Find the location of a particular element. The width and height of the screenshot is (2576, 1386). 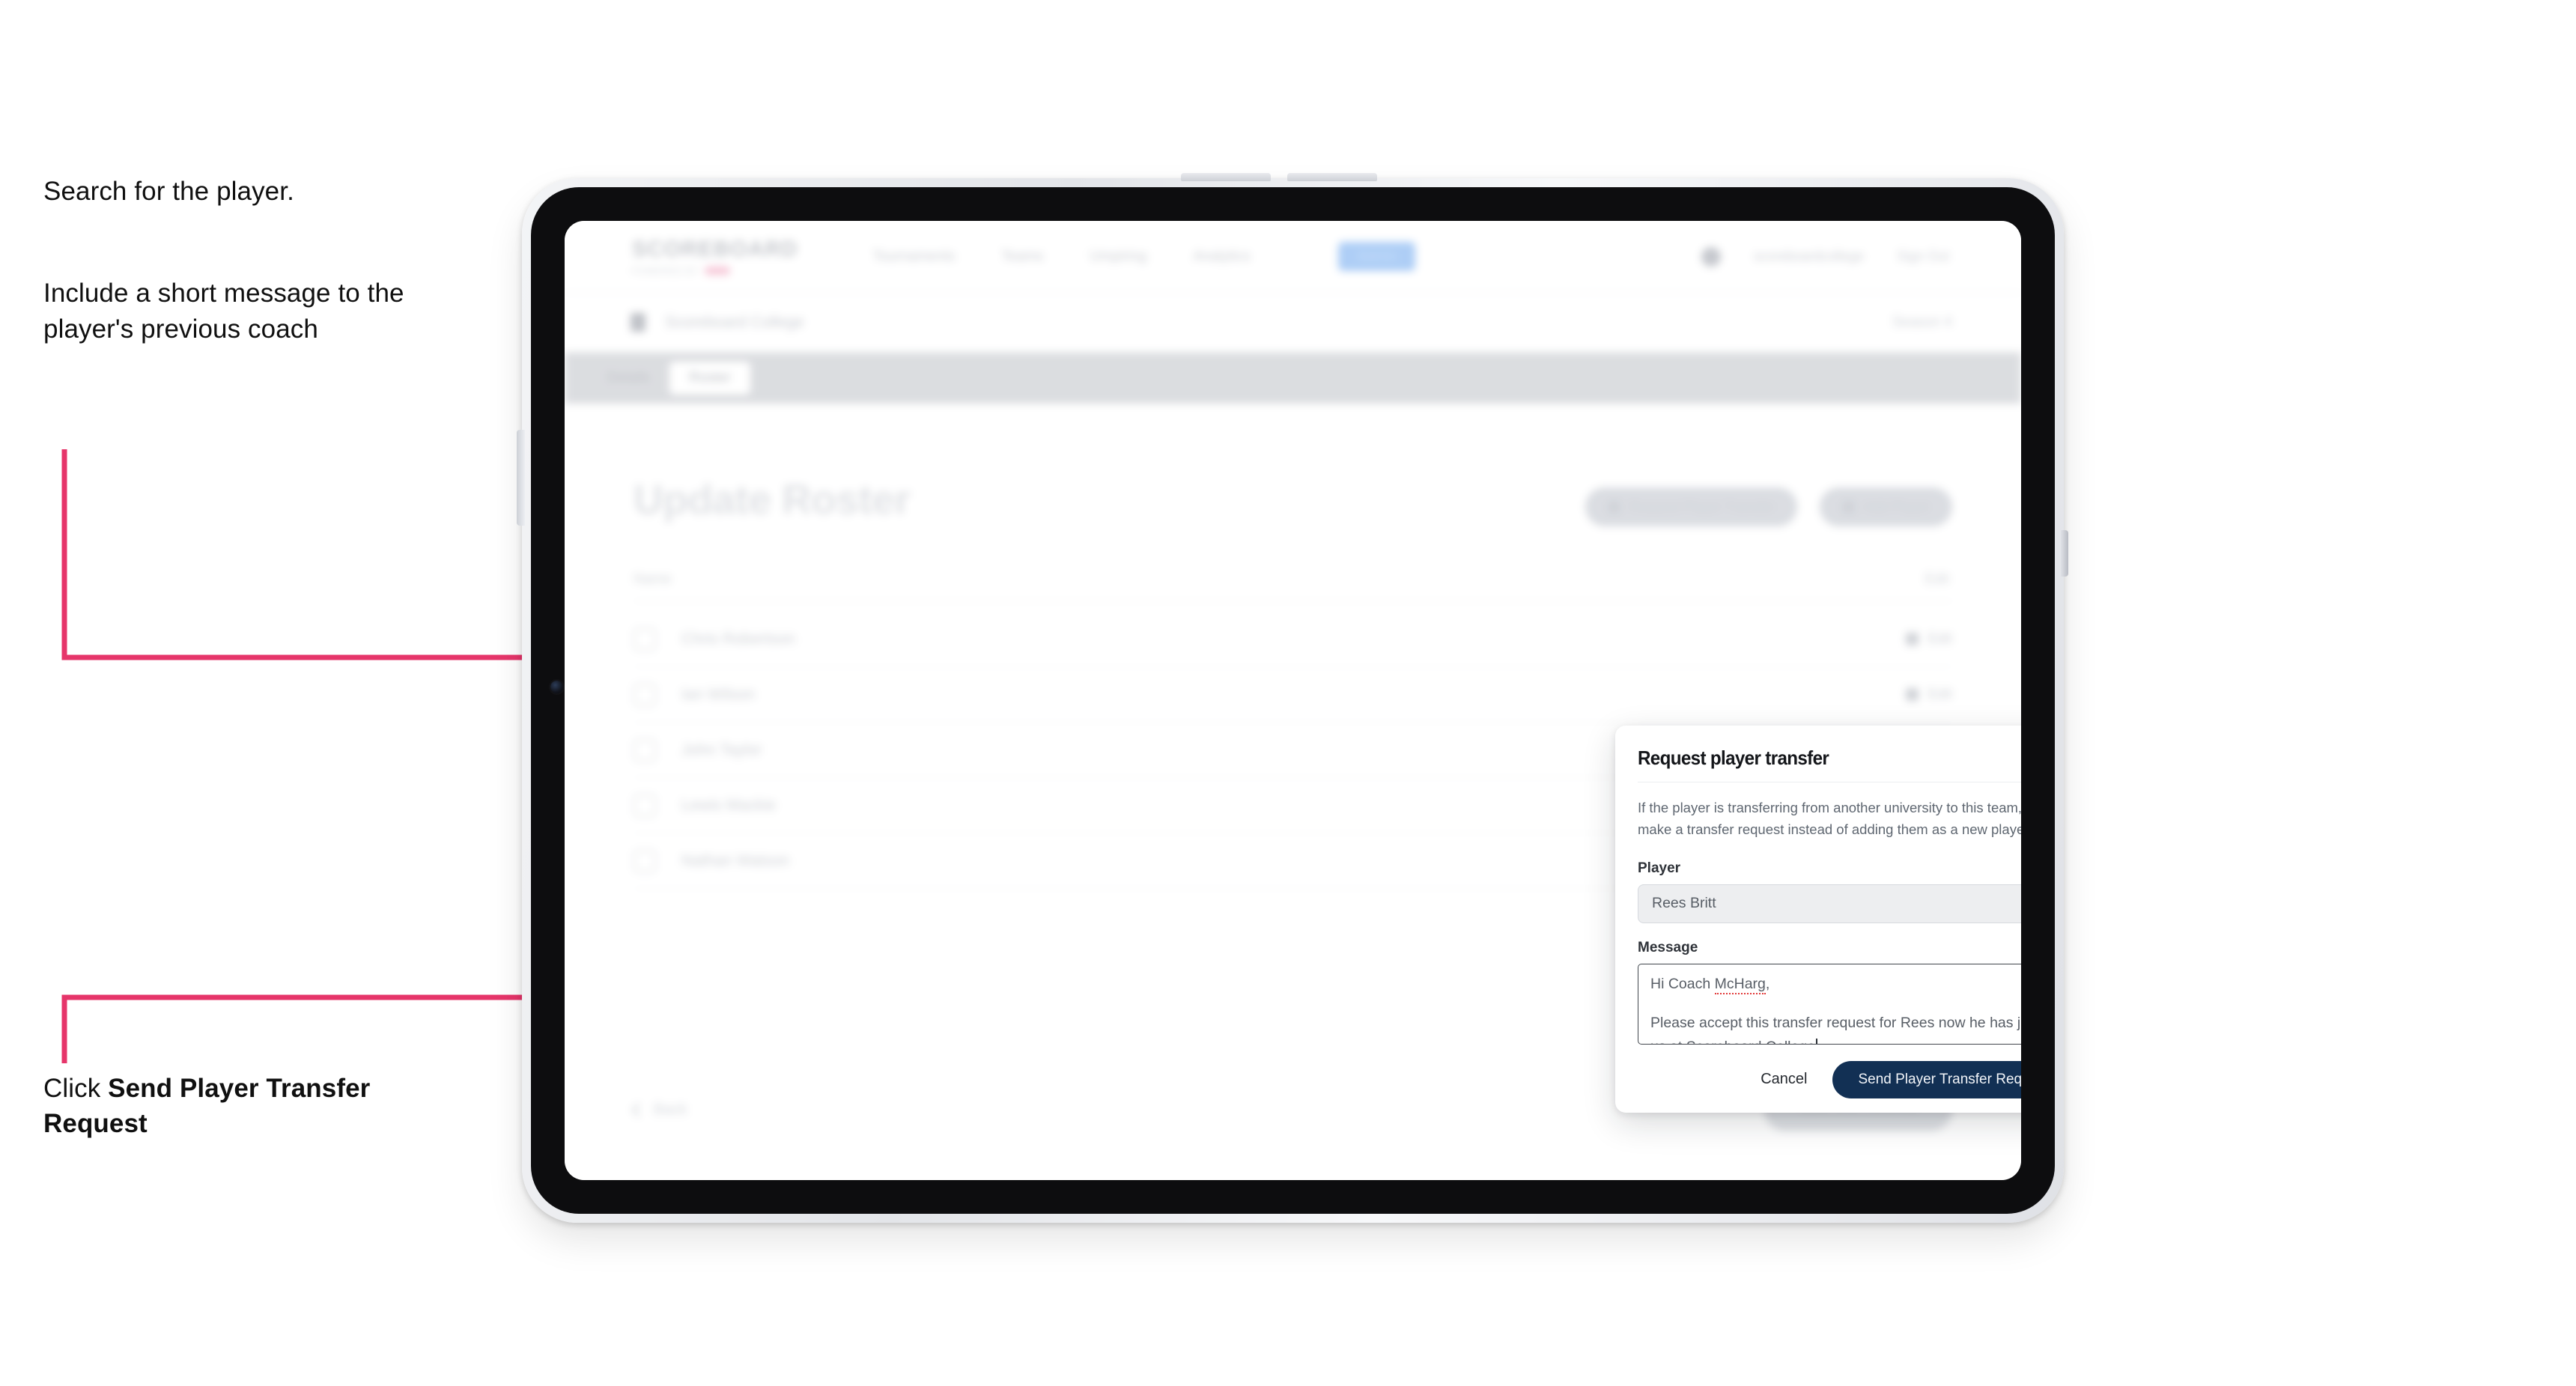

player-input: Rees Britt is located at coordinates (1829, 904).